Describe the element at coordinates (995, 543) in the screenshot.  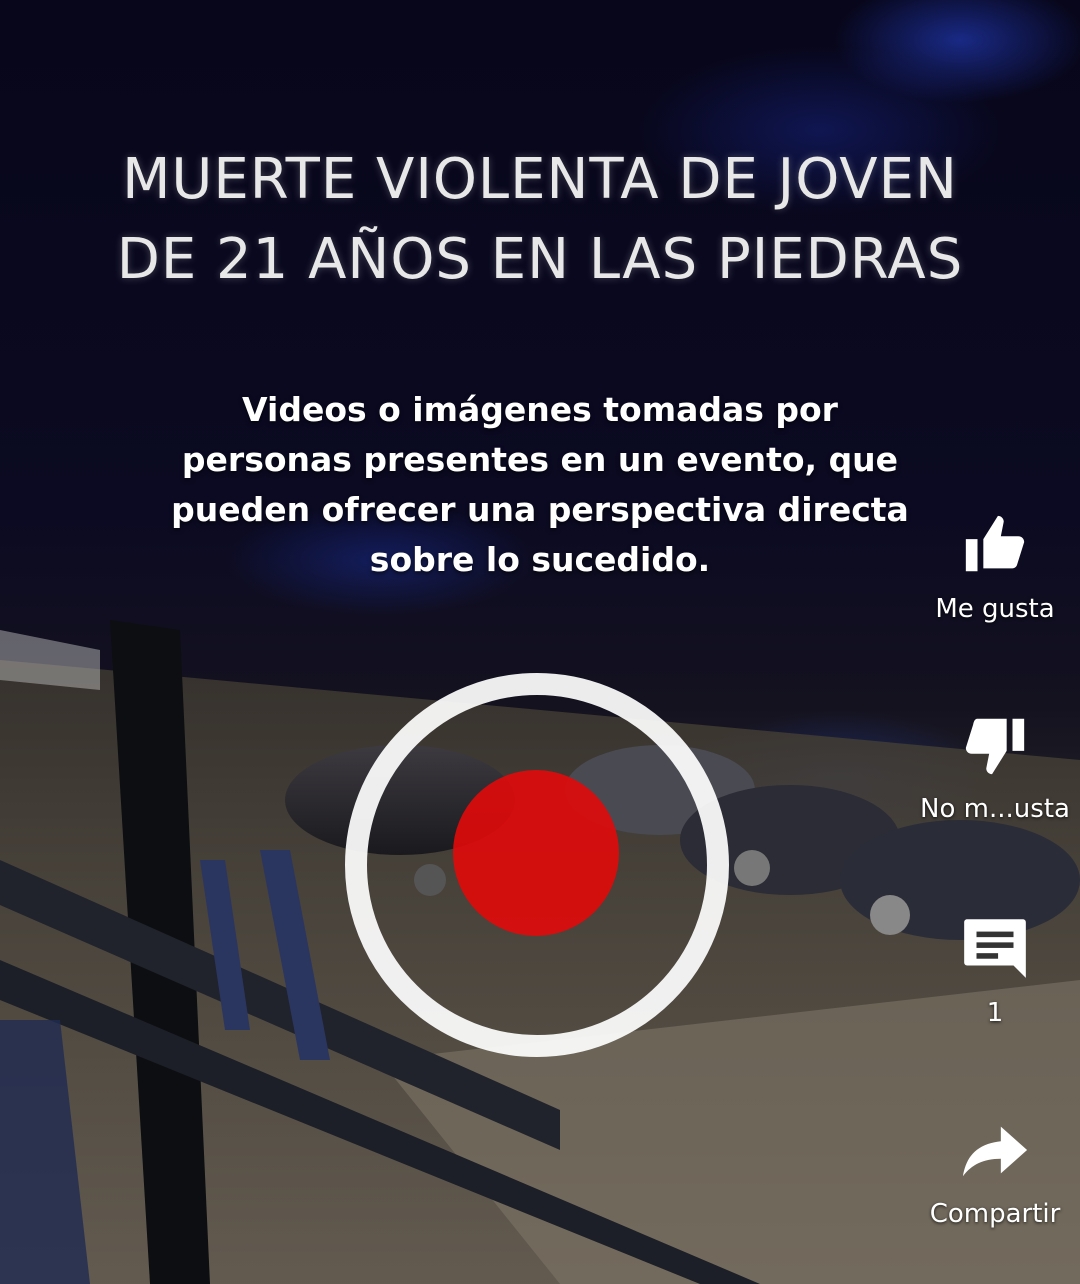
I see `thumbs-up-icon` at that location.